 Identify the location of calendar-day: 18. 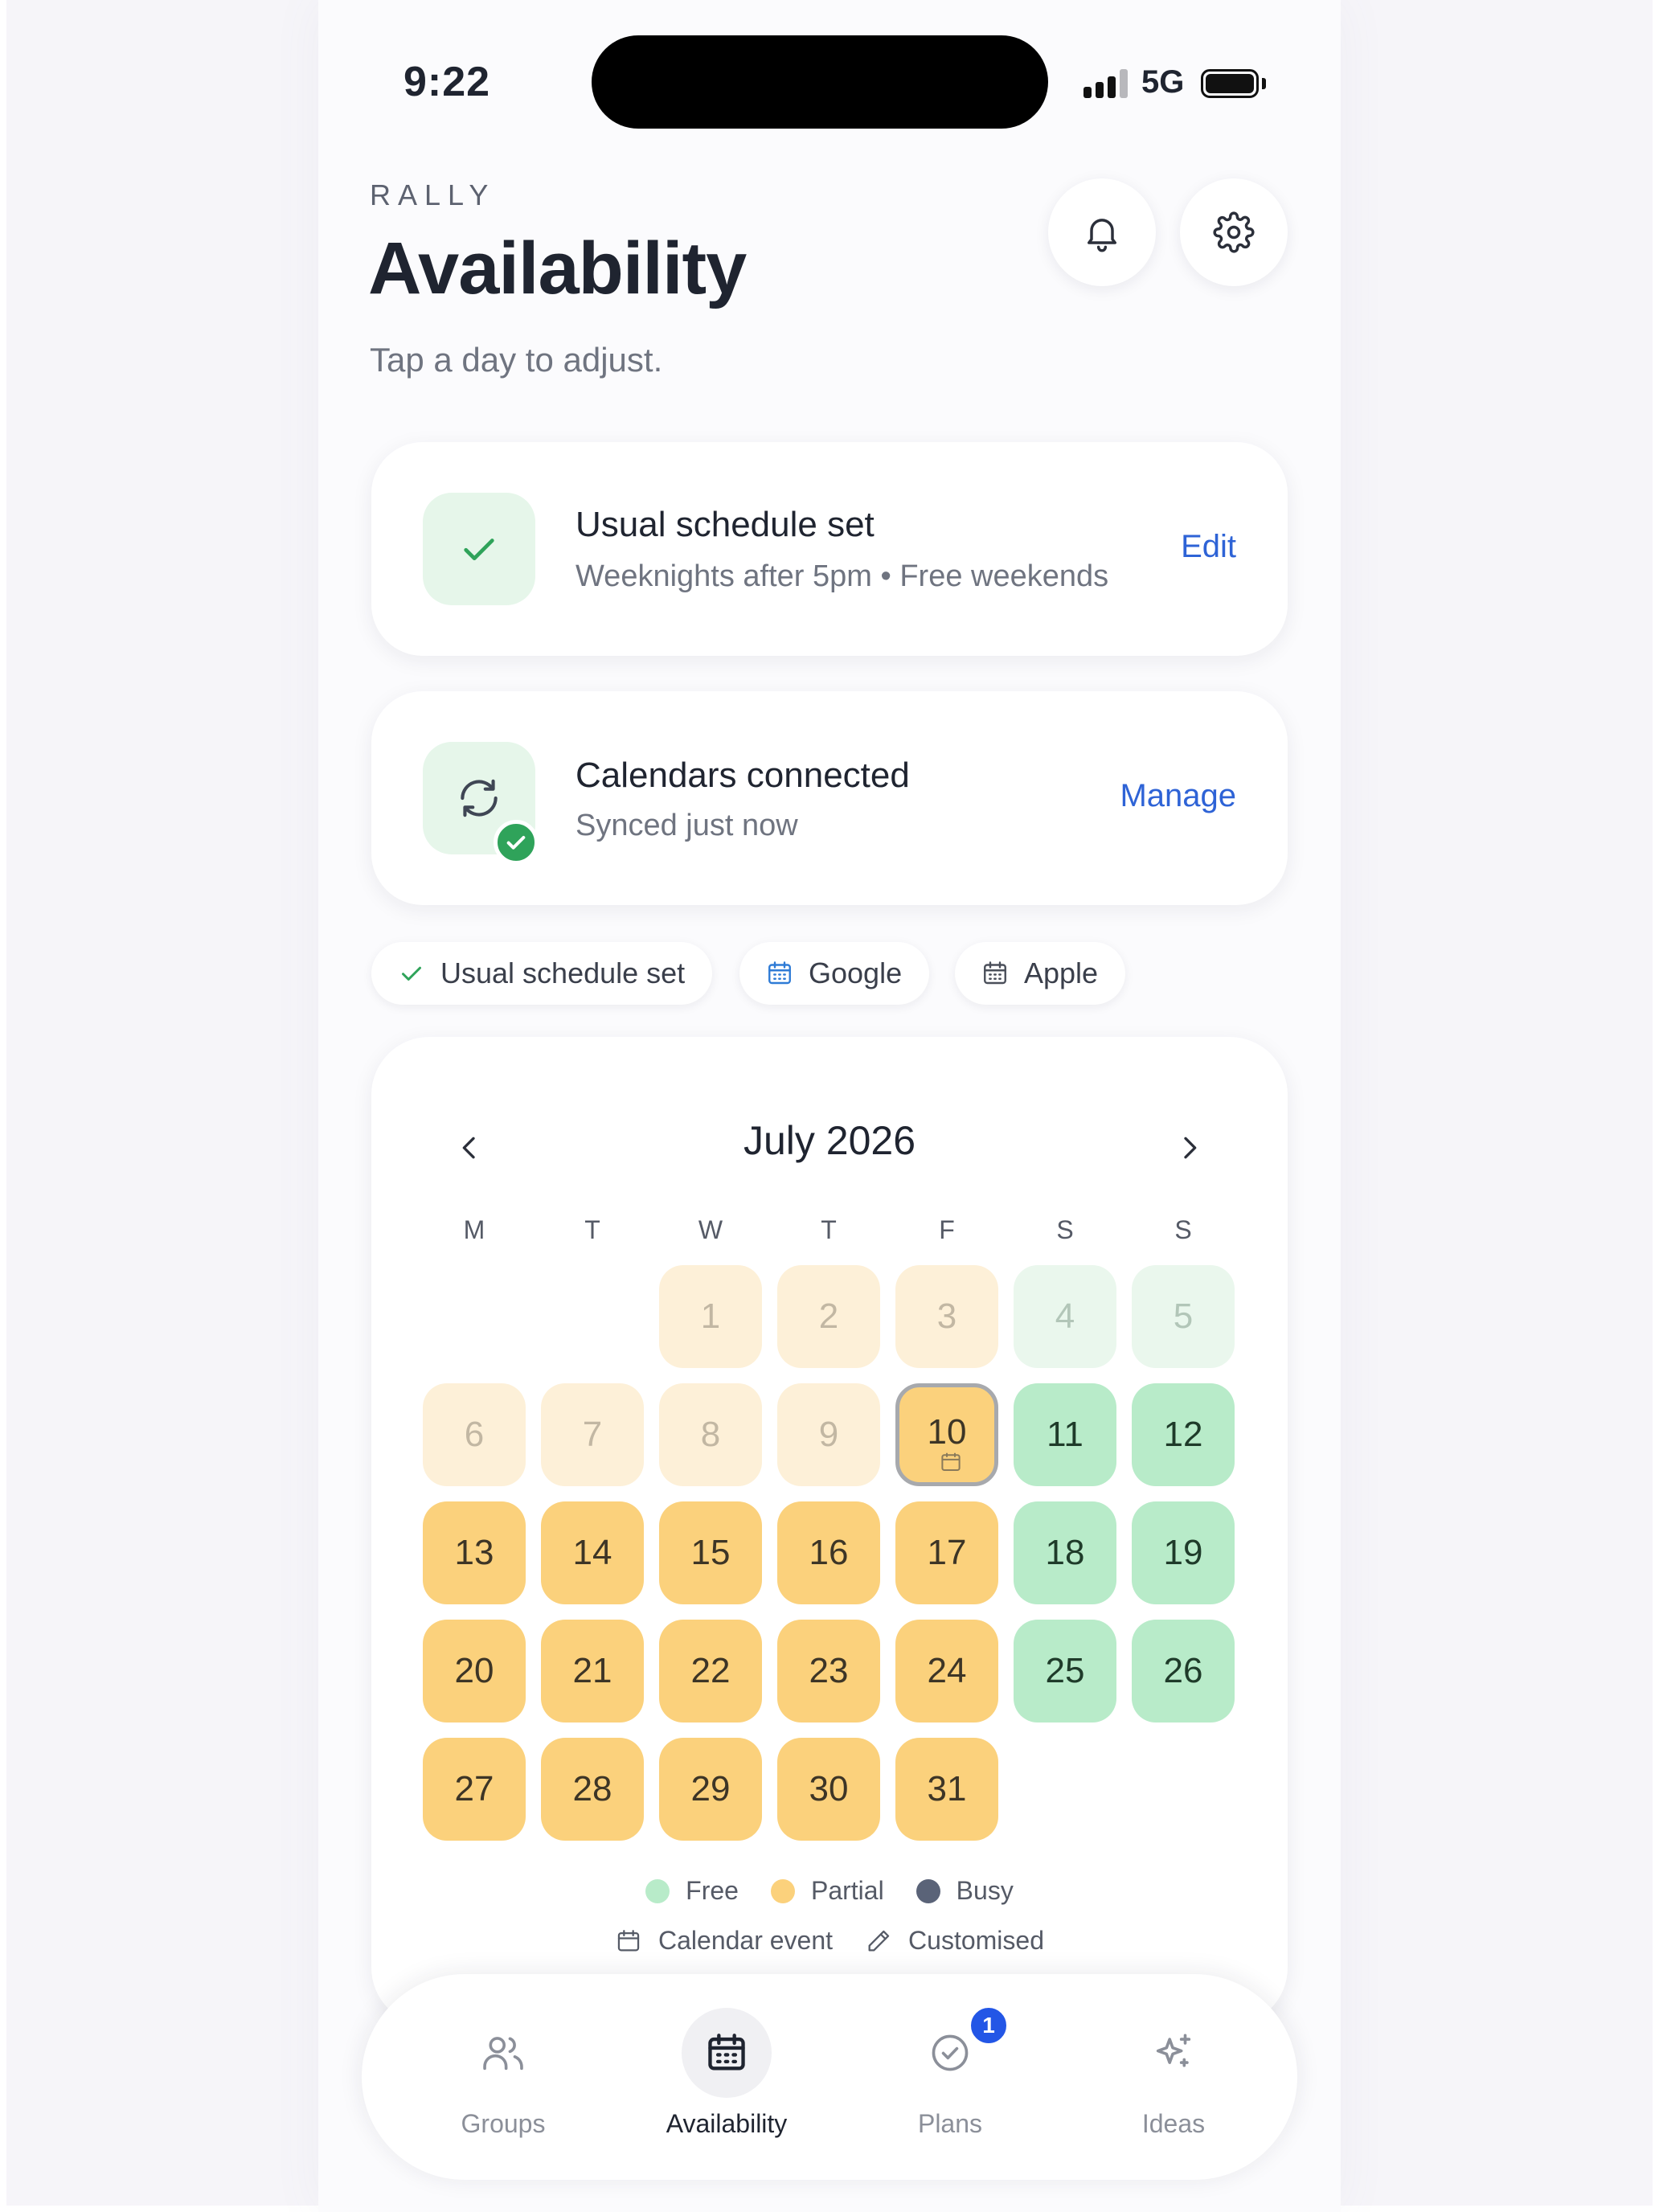
(1065, 1552).